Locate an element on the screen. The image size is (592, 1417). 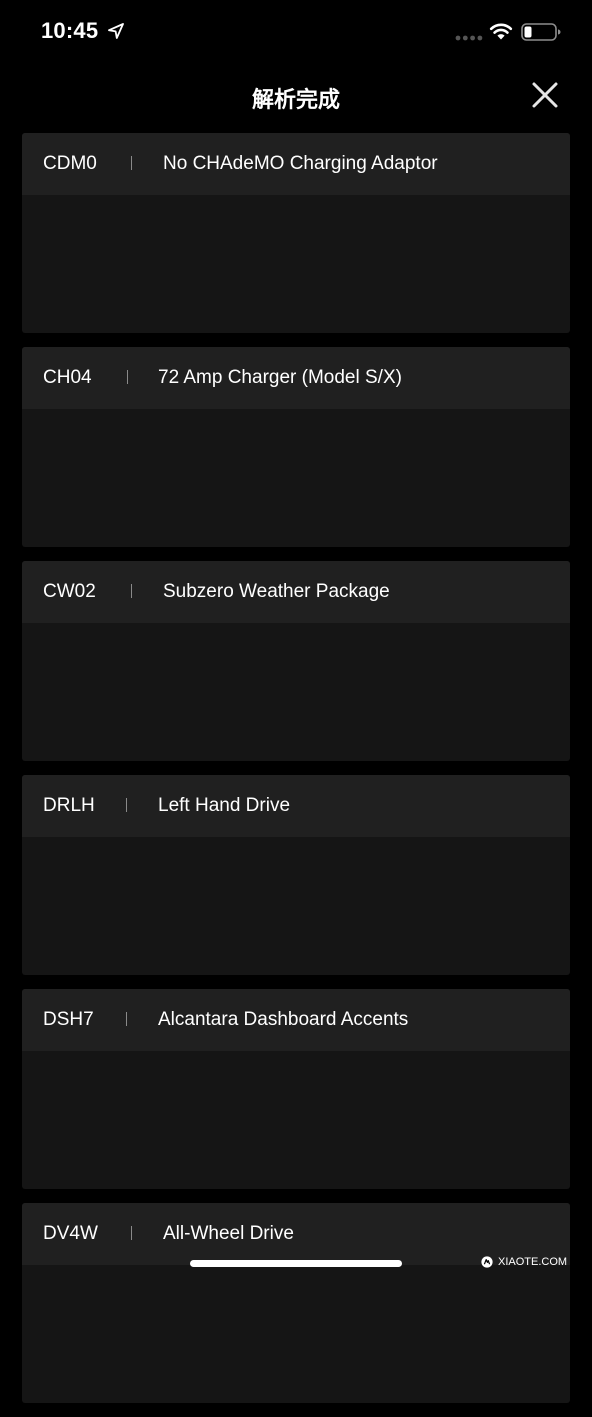
option-header: CH04 72 Amp Charger (Model S/X) is located at coordinates (296, 378).